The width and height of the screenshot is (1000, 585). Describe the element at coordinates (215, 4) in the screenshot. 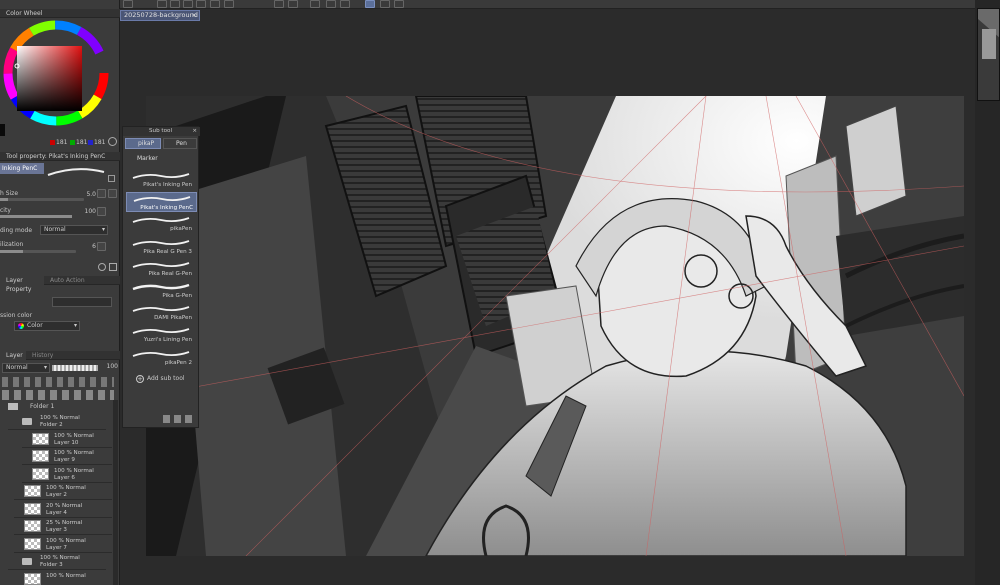

I see `redo-icon` at that location.